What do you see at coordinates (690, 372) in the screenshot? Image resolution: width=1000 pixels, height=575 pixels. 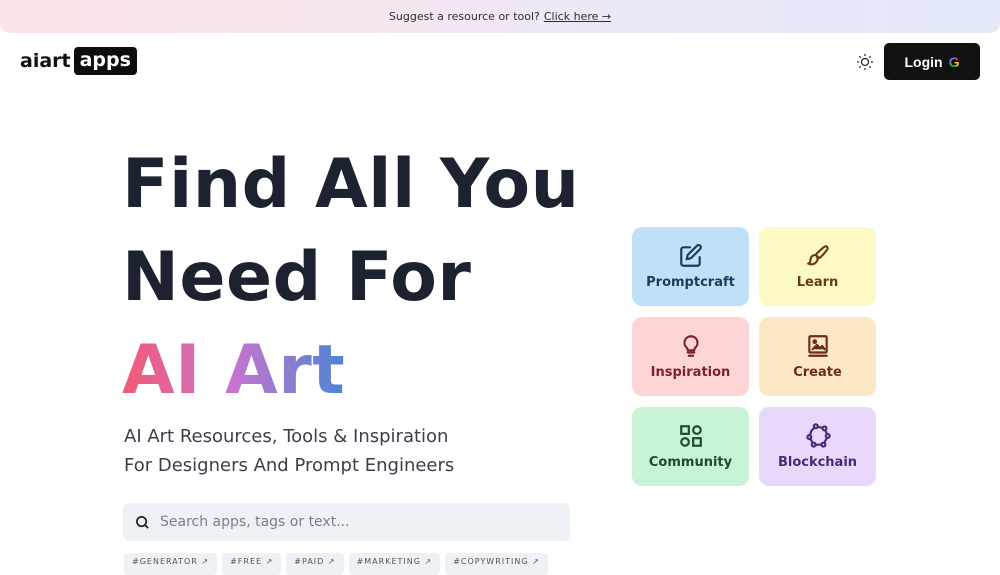 I see `category-label: Inspiration` at bounding box center [690, 372].